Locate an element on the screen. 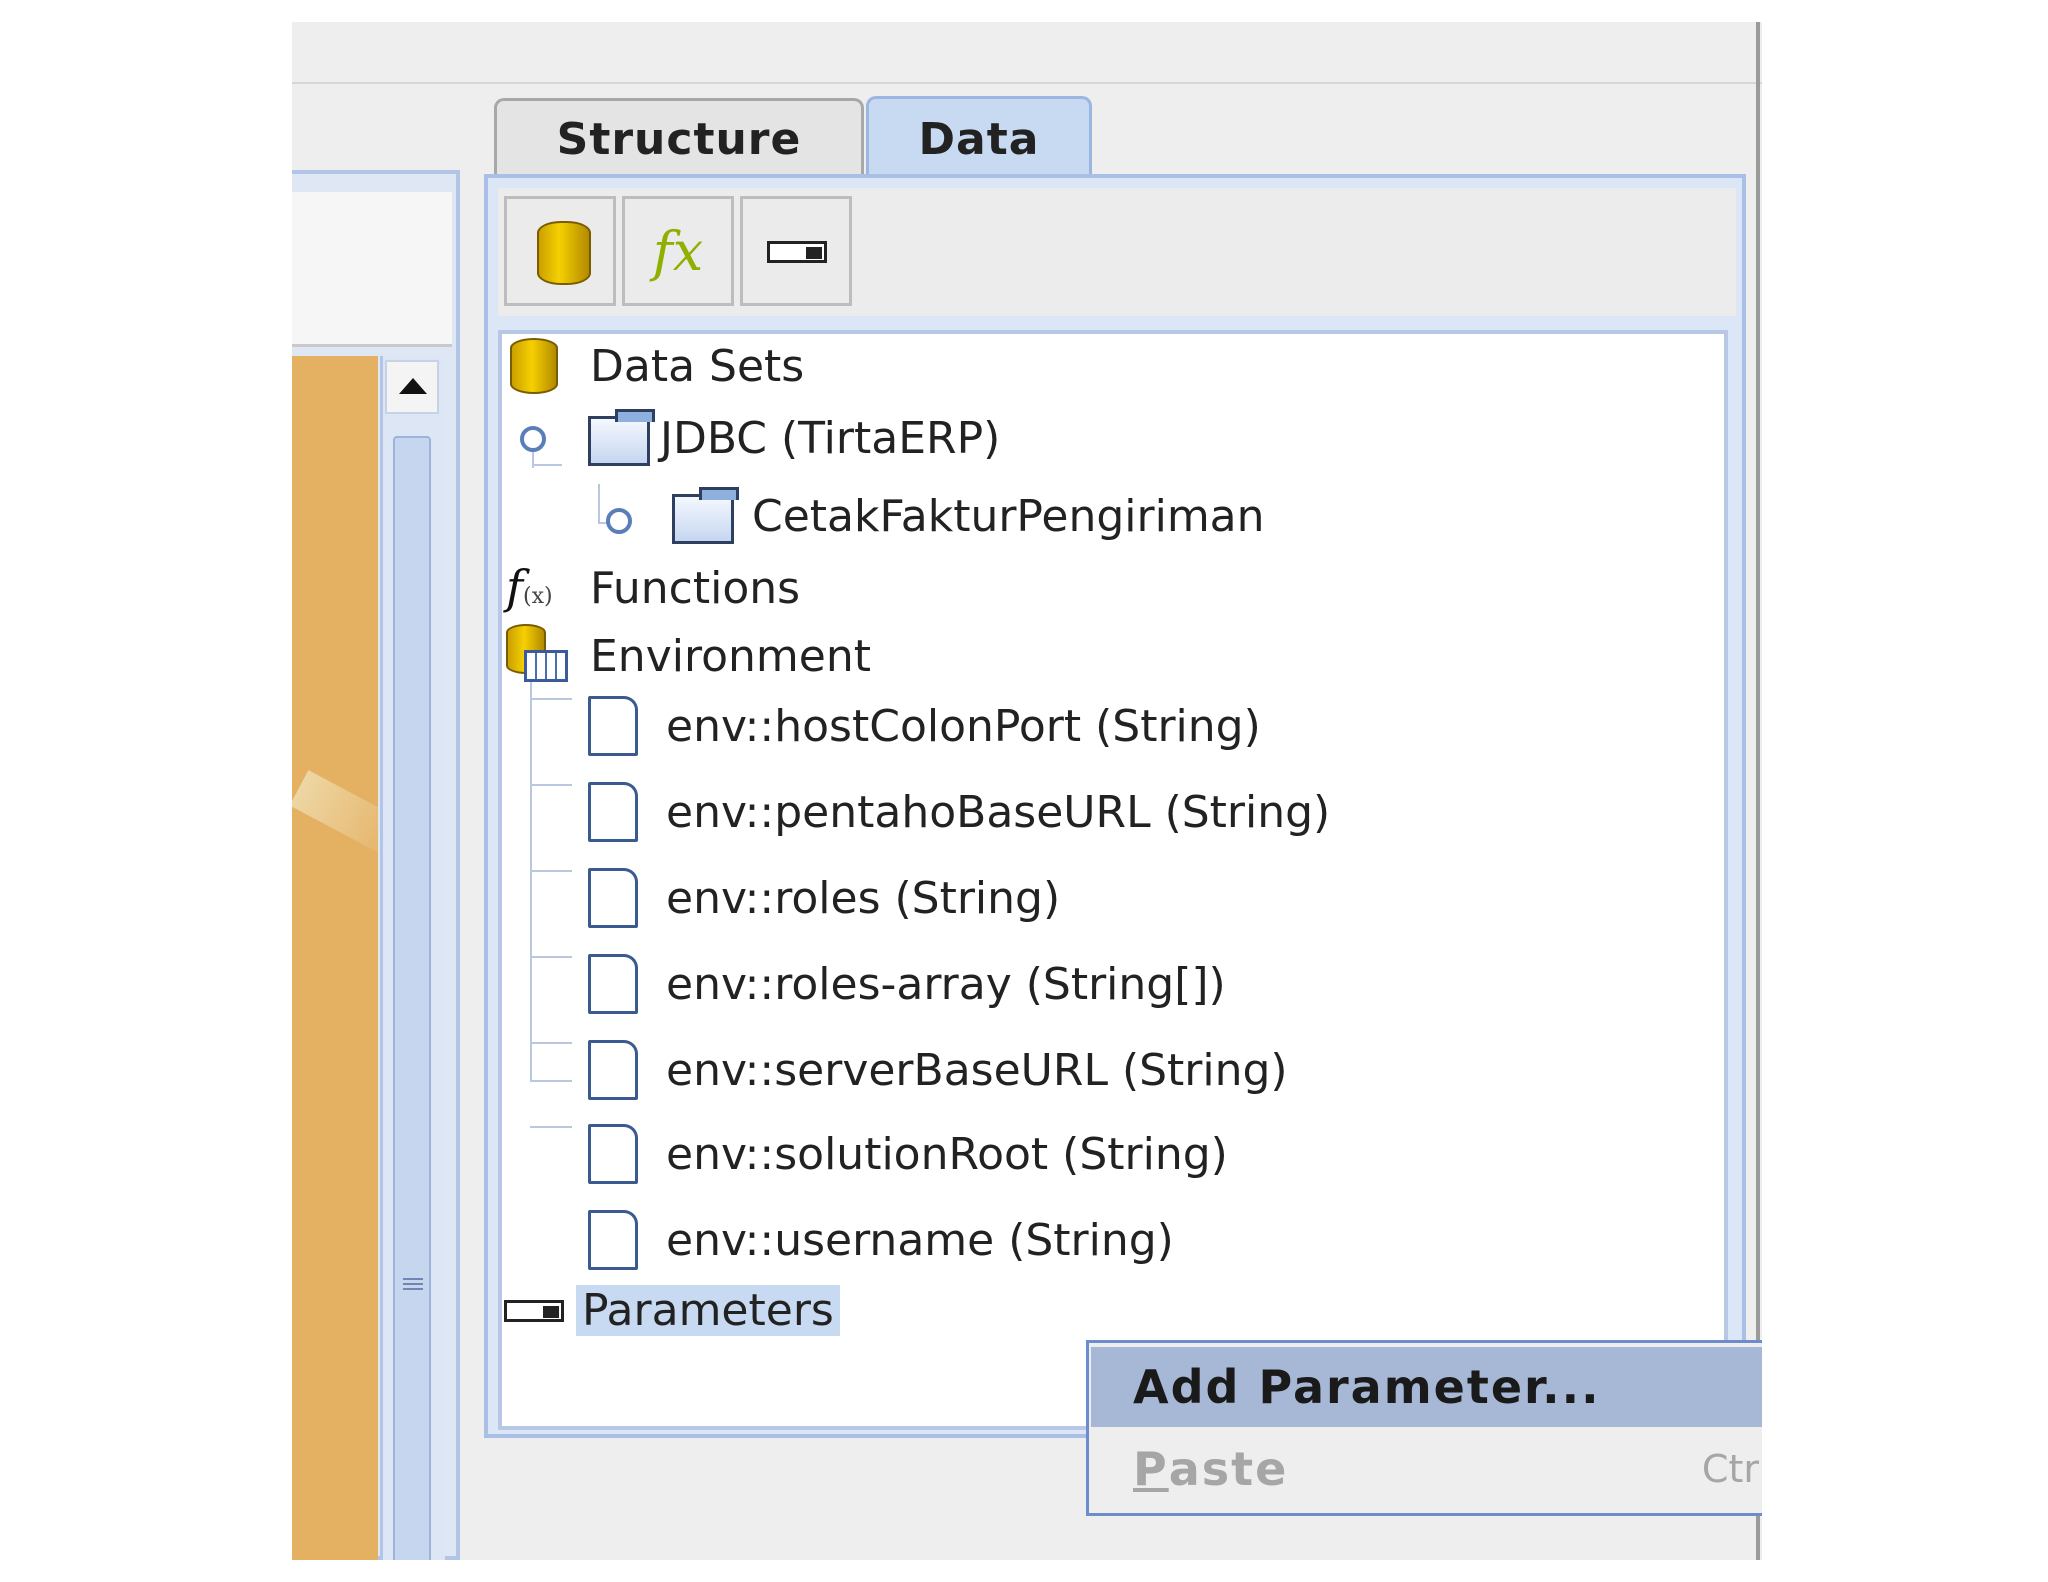 The image size is (2048, 1582). canvas-ruler is located at coordinates (372, 269).